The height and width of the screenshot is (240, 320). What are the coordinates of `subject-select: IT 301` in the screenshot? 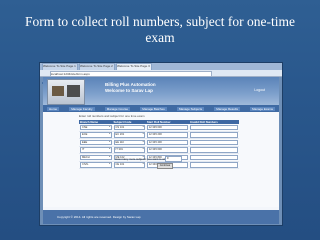 It's located at (129, 150).